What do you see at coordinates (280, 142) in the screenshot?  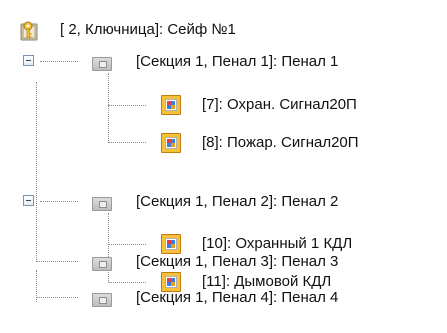 I see `tree-node-label: [8]: Пожар. Сигнал20П` at bounding box center [280, 142].